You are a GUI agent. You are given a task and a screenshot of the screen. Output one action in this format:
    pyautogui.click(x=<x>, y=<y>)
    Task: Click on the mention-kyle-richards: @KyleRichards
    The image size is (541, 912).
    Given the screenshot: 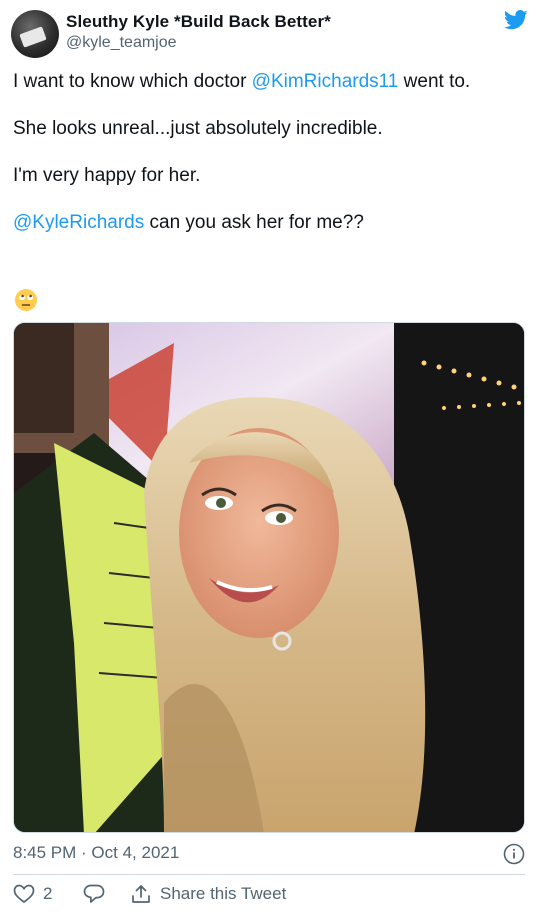 What is the action you would take?
    pyautogui.click(x=78, y=222)
    